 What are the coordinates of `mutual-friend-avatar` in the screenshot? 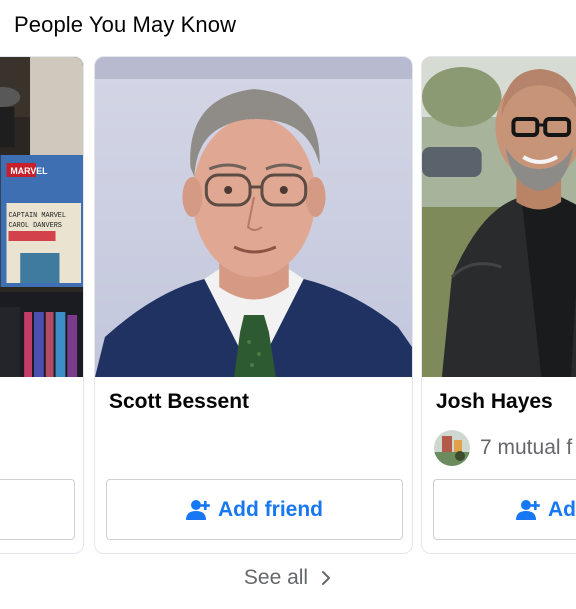 It's located at (452, 448).